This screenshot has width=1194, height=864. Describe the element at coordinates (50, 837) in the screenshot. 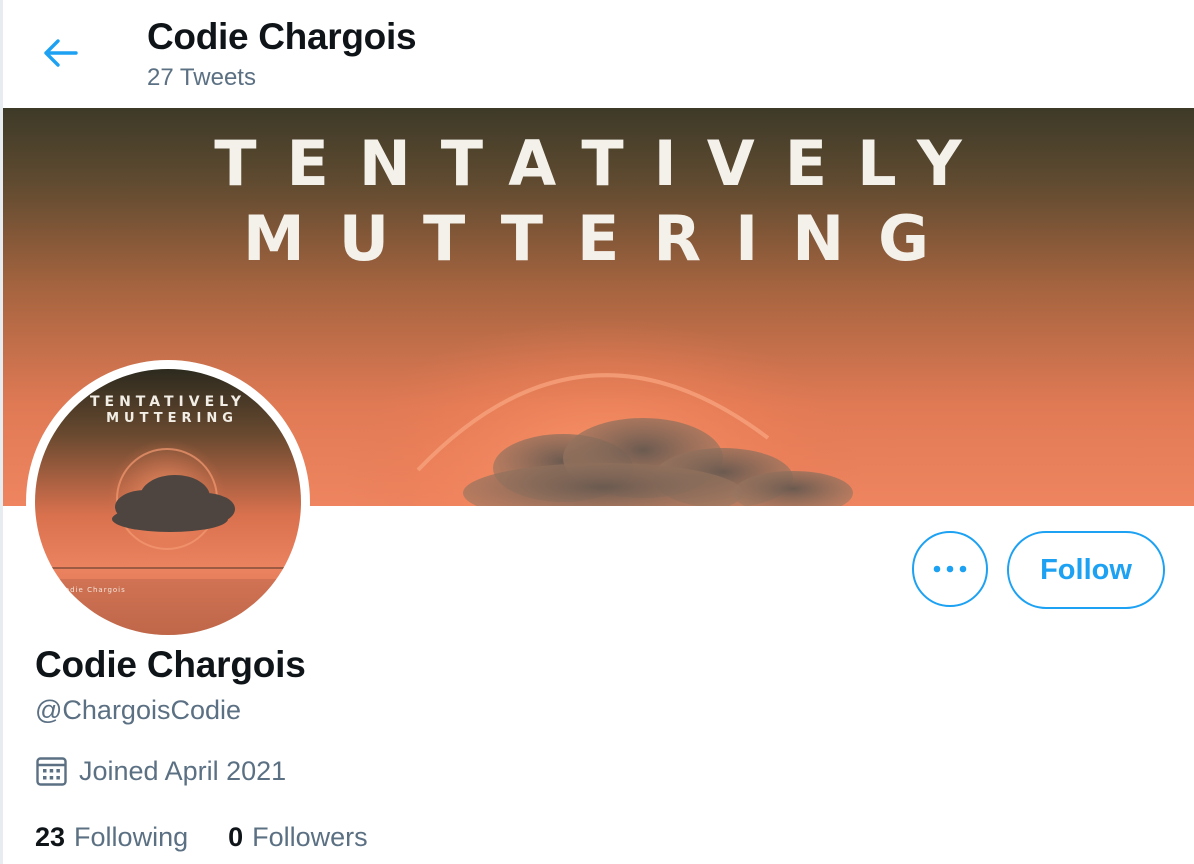

I see `following-count: 23` at that location.